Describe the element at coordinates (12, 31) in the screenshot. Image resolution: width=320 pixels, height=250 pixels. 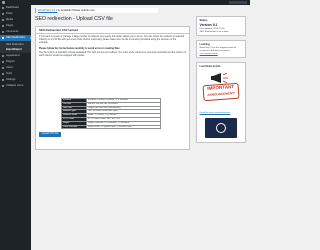
I see `sidebar-item-label: Comments` at that location.